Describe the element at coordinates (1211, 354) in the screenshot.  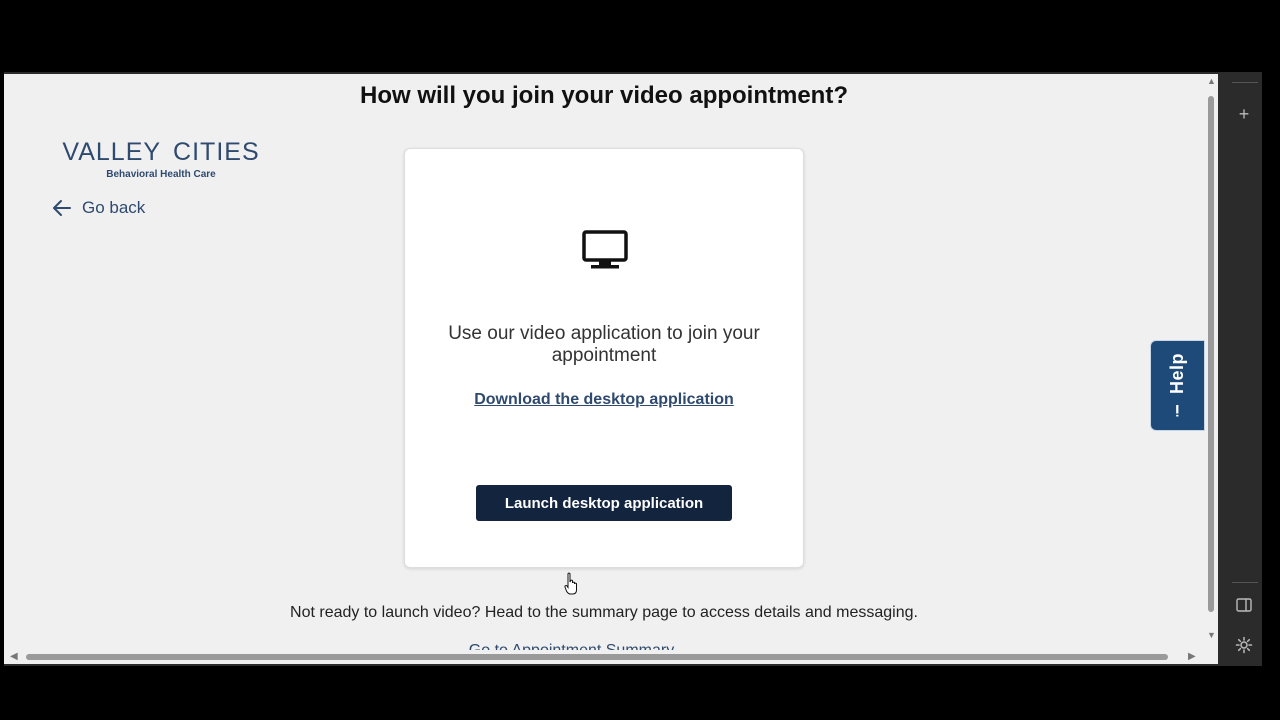
I see `vertical-scroll-thumb` at that location.